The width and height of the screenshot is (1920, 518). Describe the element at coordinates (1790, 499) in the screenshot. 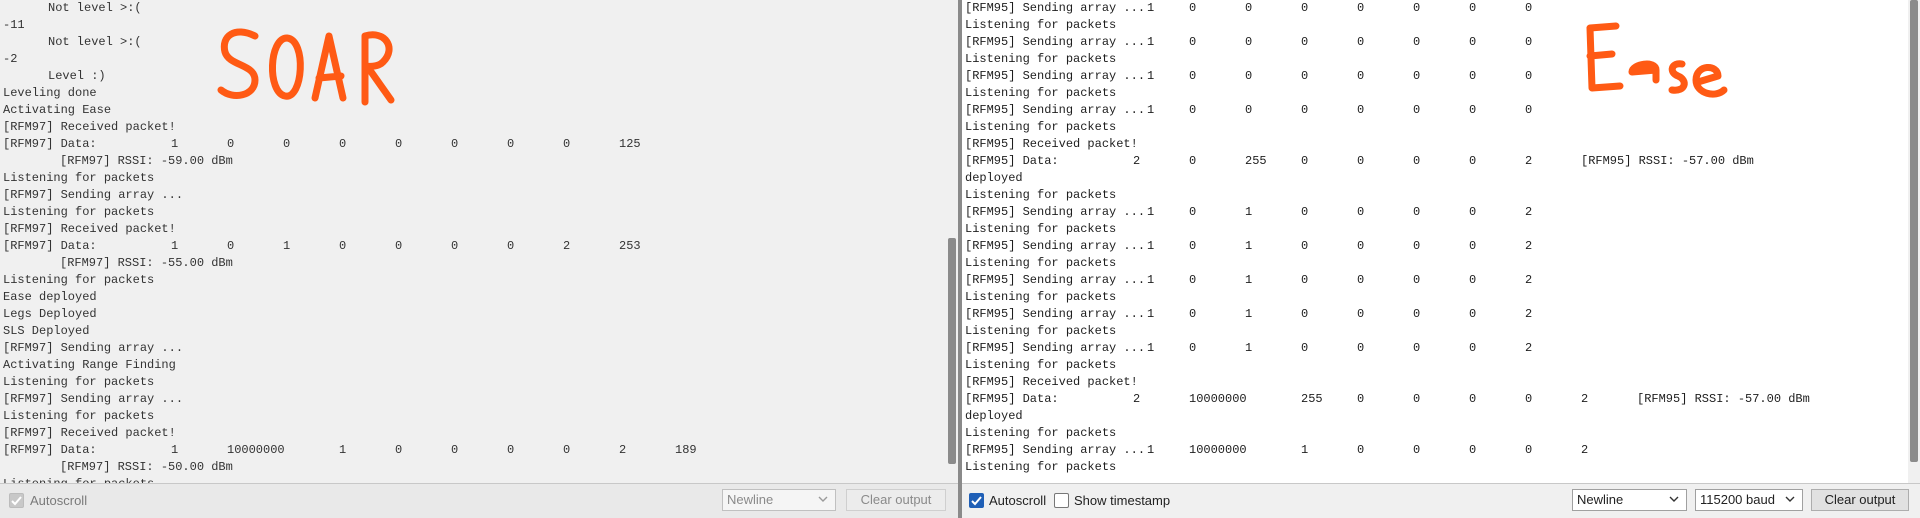

I see `chevron-down-icon` at that location.